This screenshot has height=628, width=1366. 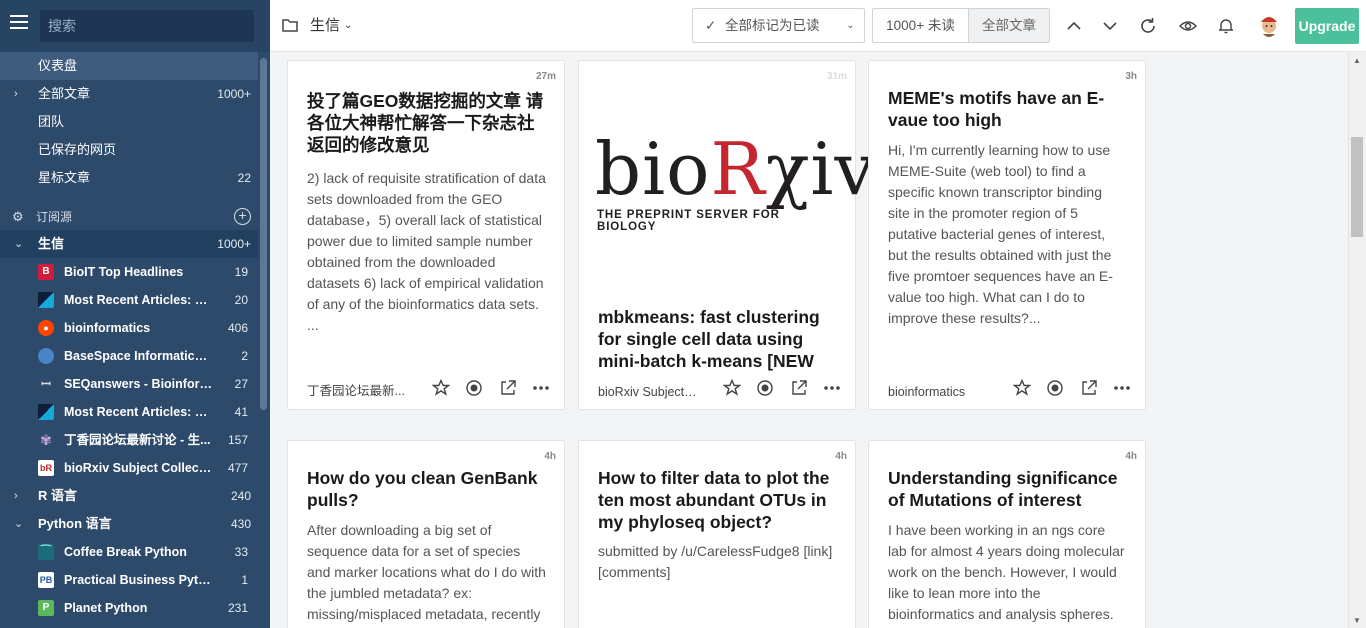 What do you see at coordinates (46, 328) in the screenshot?
I see `reddit-icon: ●` at bounding box center [46, 328].